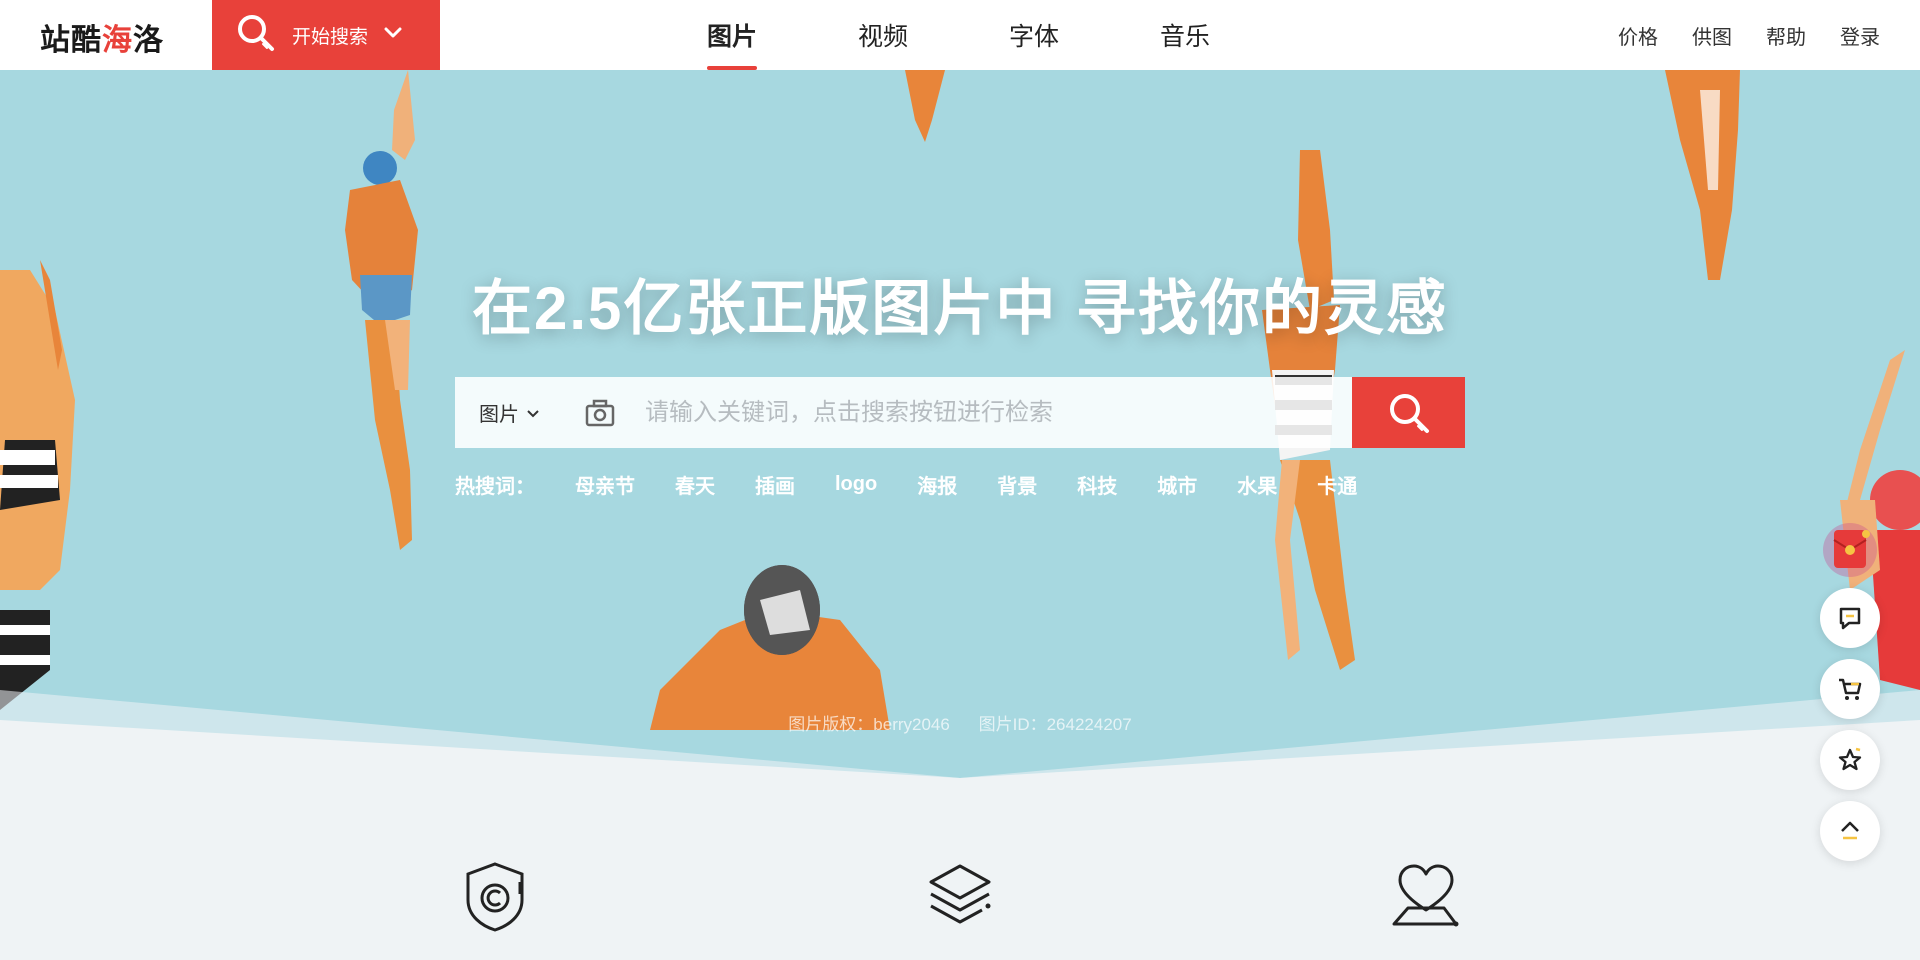  I want to click on message-icon, so click(1850, 618).